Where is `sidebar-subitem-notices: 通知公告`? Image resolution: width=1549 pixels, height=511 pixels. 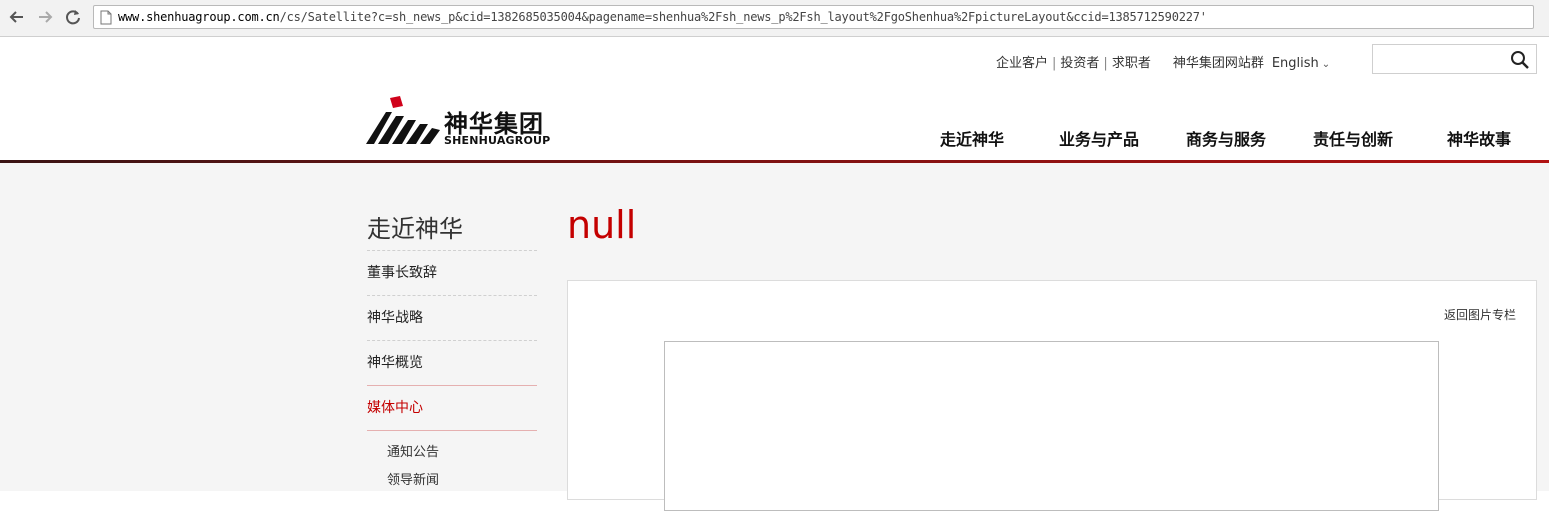
sidebar-subitem-notices: 通知公告 is located at coordinates (452, 453).